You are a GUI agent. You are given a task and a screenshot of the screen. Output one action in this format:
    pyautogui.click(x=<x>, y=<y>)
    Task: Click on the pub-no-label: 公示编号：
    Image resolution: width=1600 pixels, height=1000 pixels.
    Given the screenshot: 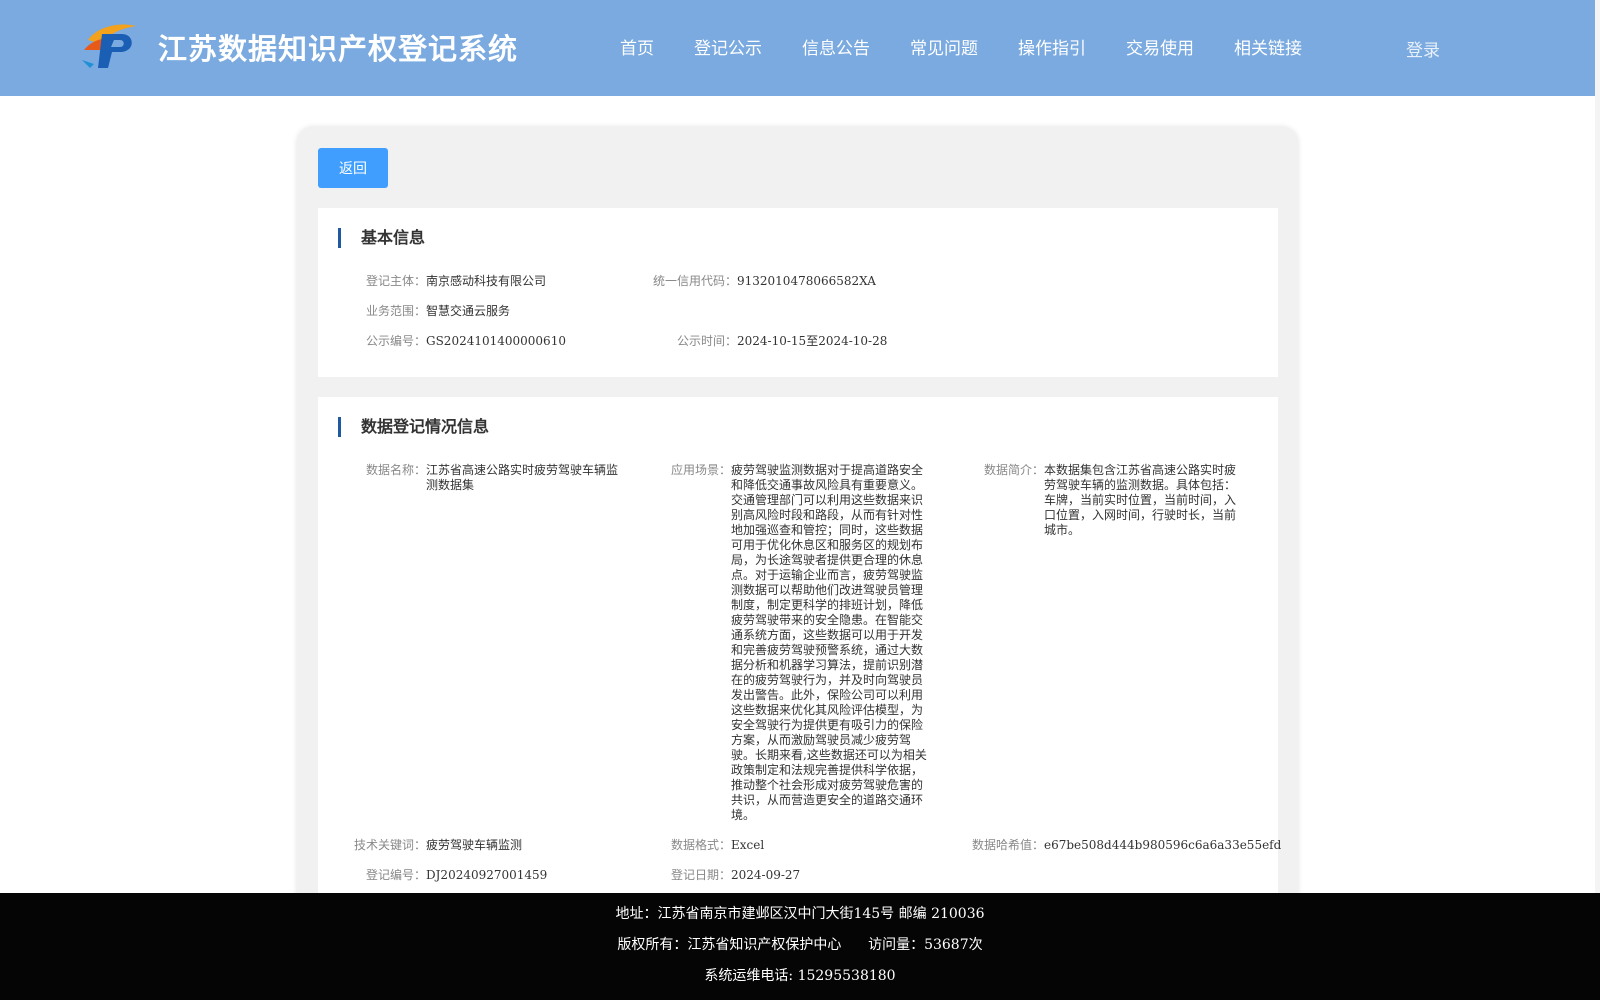 What is the action you would take?
    pyautogui.click(x=395, y=341)
    